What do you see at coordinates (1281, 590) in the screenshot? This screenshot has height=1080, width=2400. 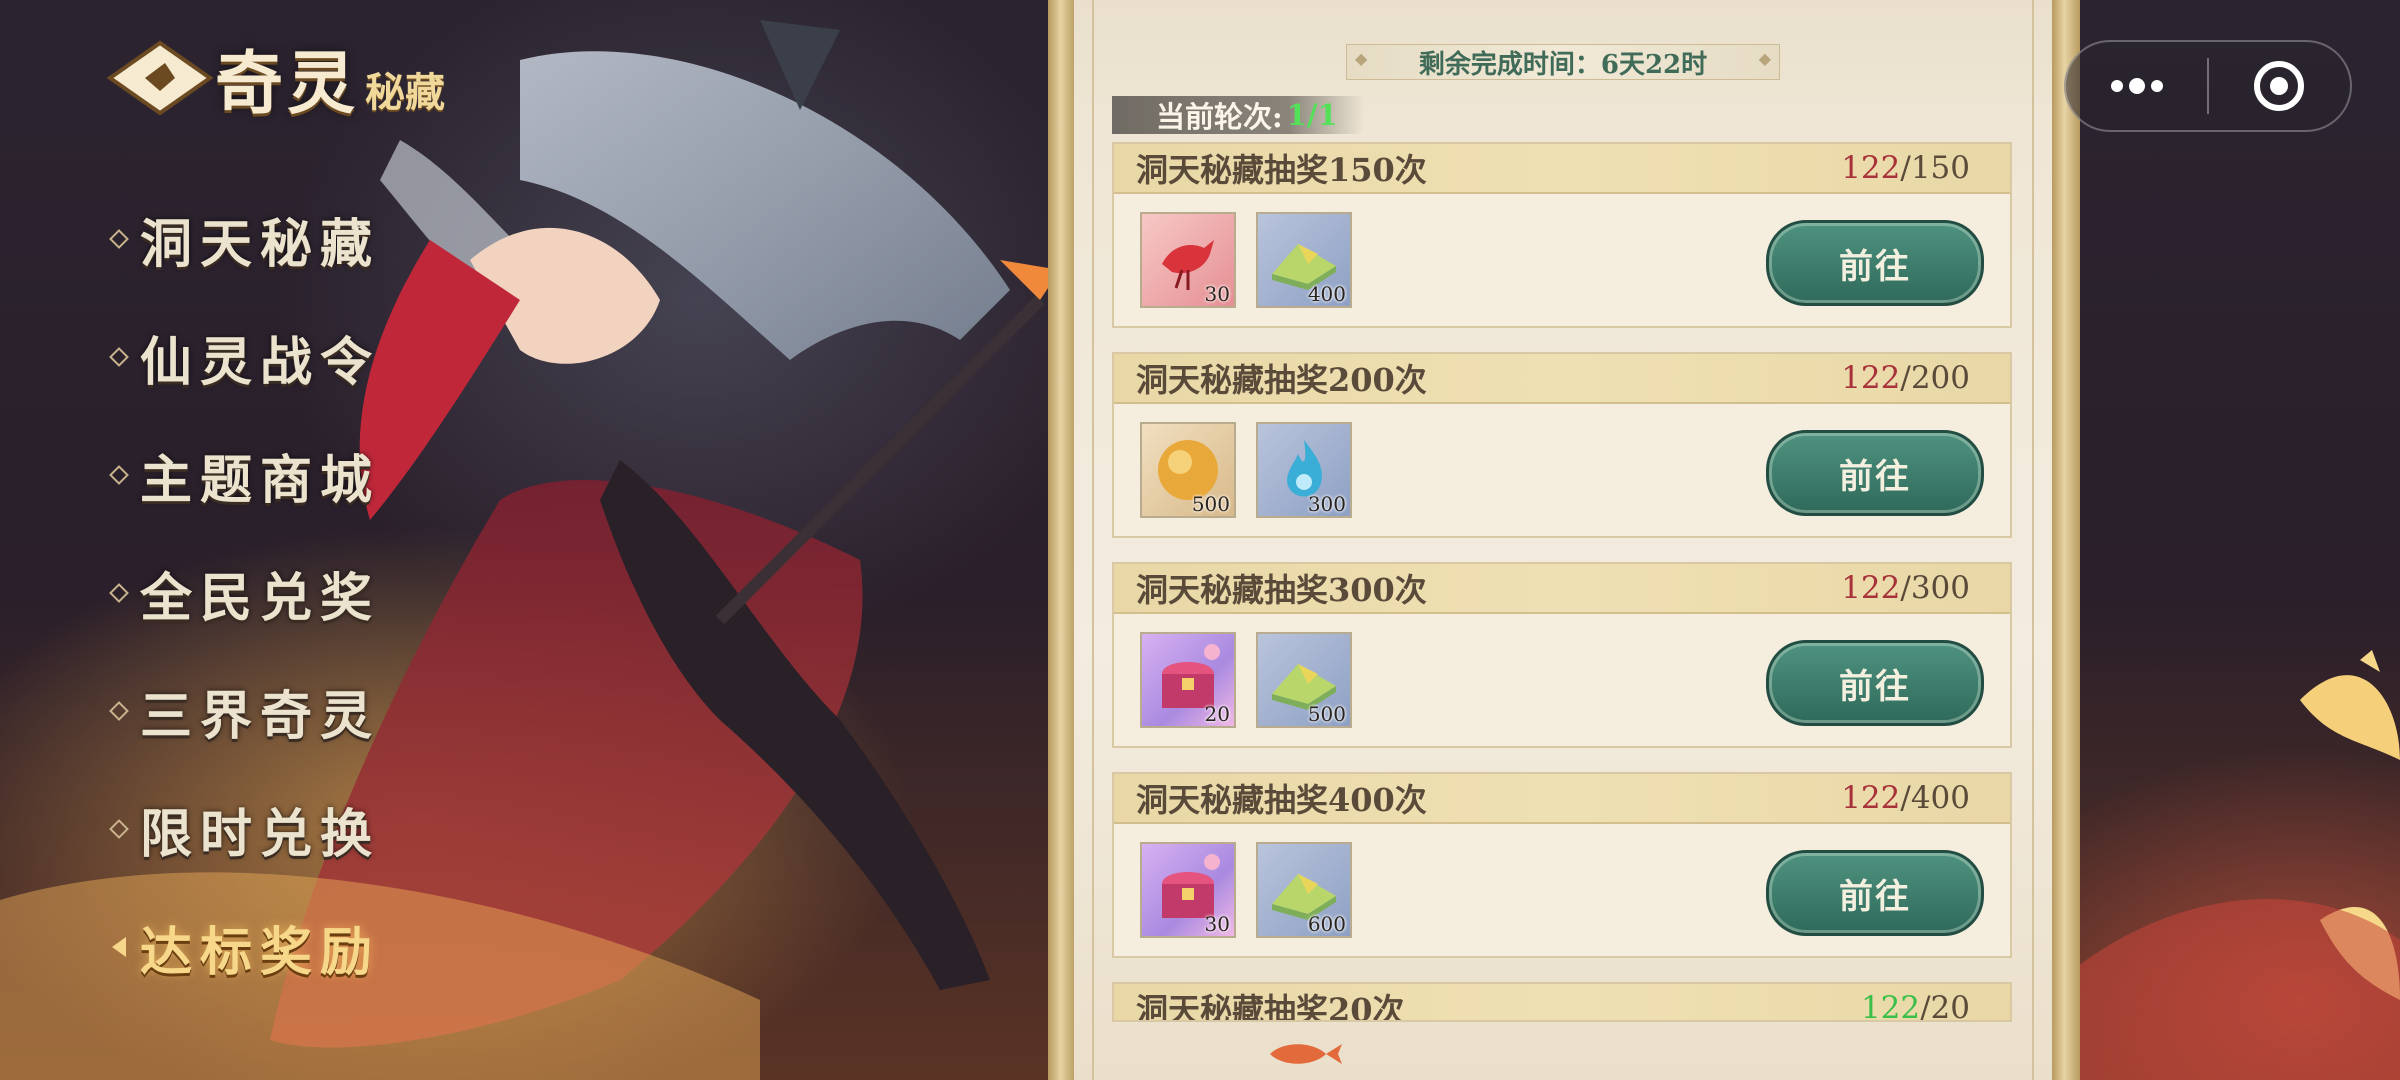 I see `task-title: 洞天秘藏抽奖300次` at bounding box center [1281, 590].